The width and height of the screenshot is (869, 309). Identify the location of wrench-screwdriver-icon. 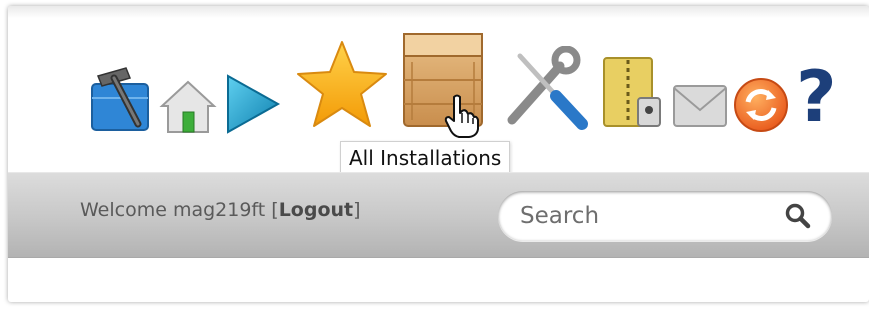
(547, 88).